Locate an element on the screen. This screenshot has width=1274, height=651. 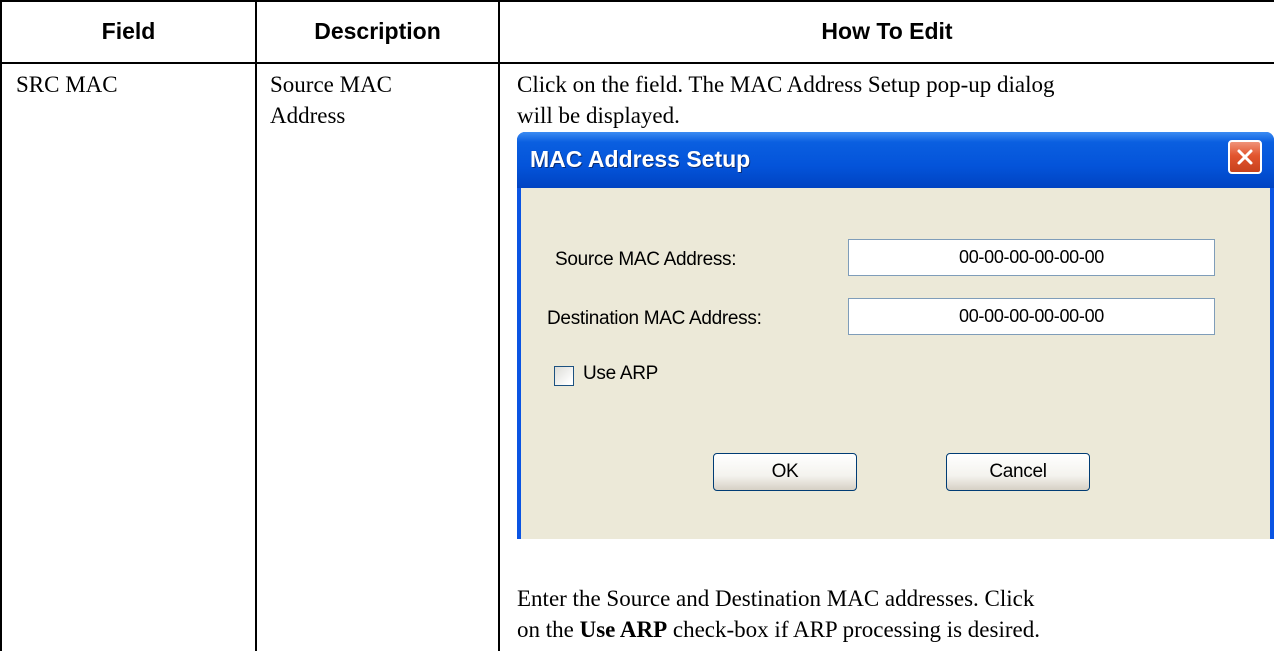
after-line-2-post: check-box if ARP processing is desired. is located at coordinates (853, 629).